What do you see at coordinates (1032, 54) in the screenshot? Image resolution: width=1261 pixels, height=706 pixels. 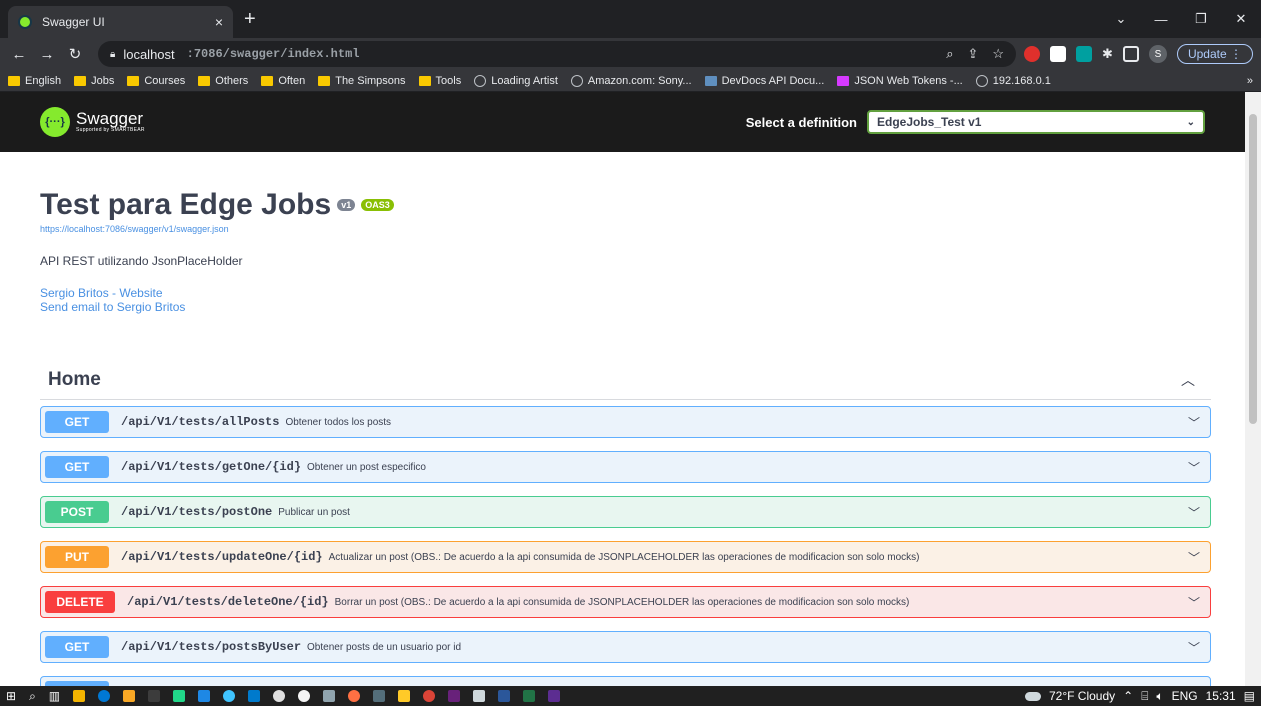 I see `adblock-icon` at bounding box center [1032, 54].